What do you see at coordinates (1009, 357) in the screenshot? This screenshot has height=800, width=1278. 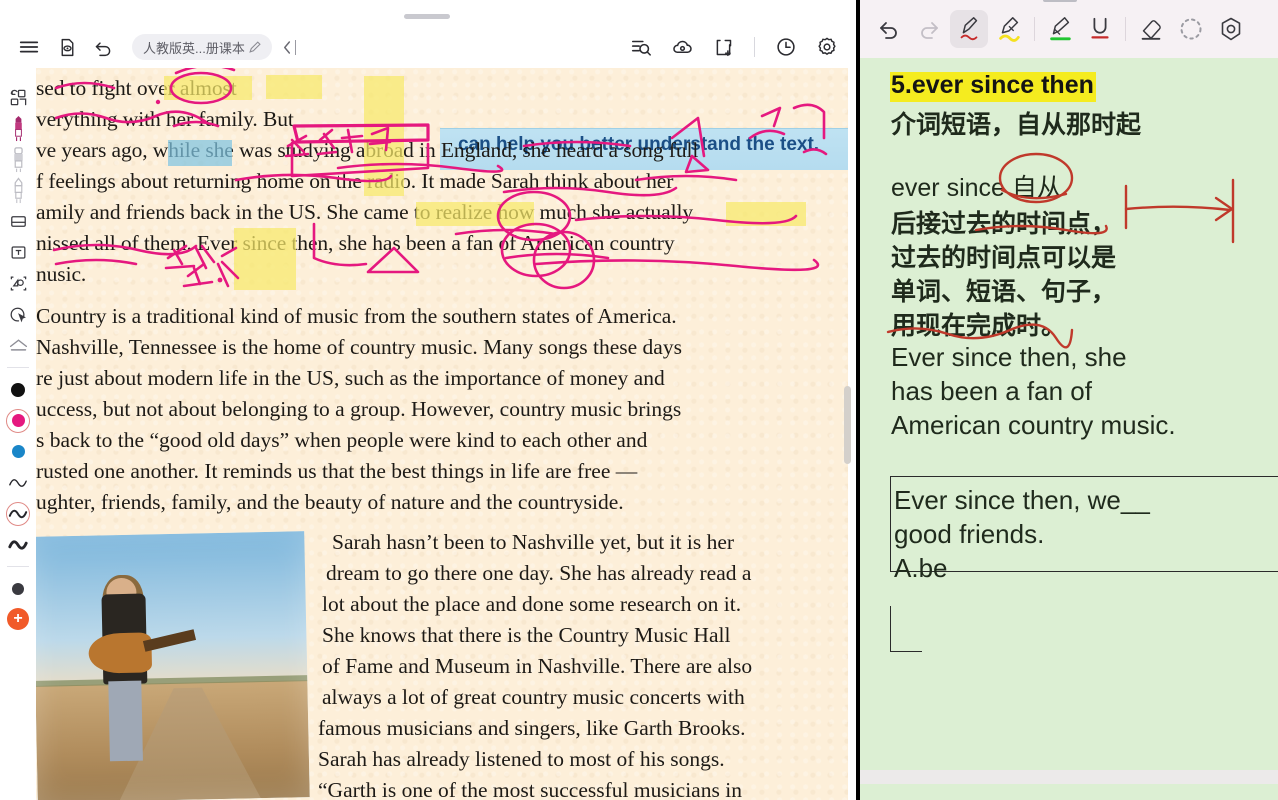 I see `note-line: Ever since then, she` at bounding box center [1009, 357].